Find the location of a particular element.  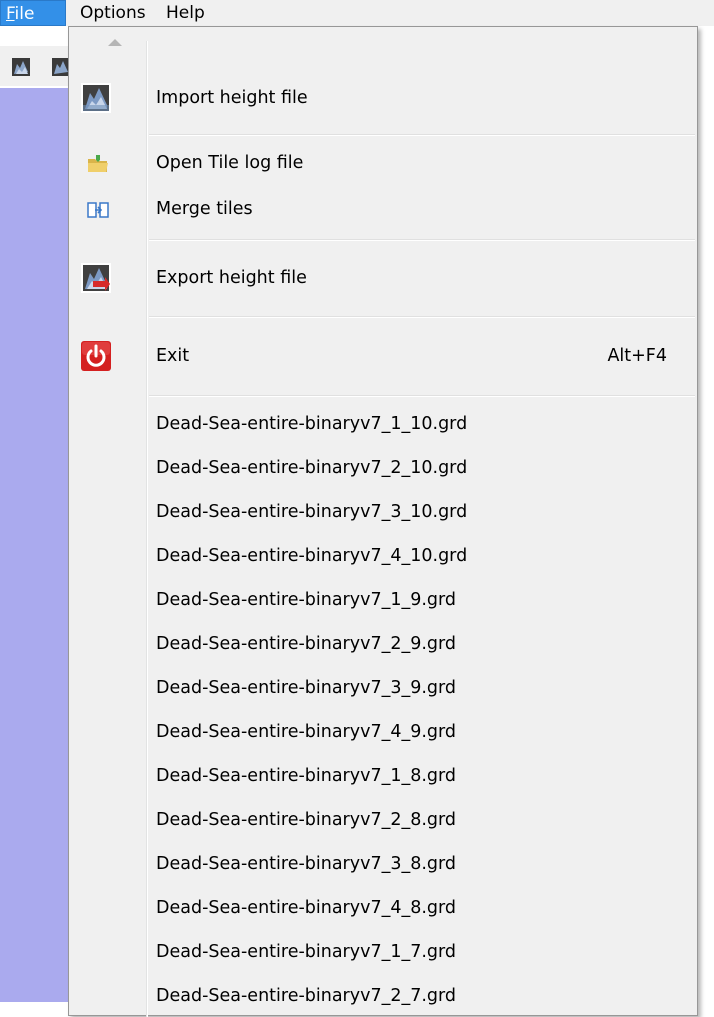

menu-item-label: Merge tiles is located at coordinates (204, 209).